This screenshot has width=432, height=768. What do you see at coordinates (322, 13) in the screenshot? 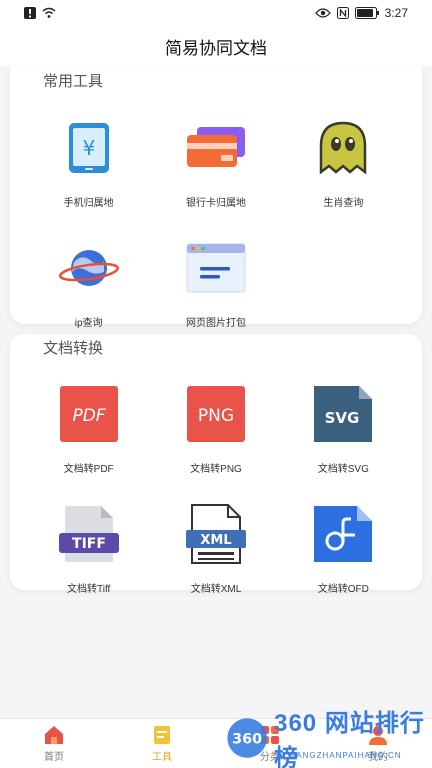
I see `eye-icon` at bounding box center [322, 13].